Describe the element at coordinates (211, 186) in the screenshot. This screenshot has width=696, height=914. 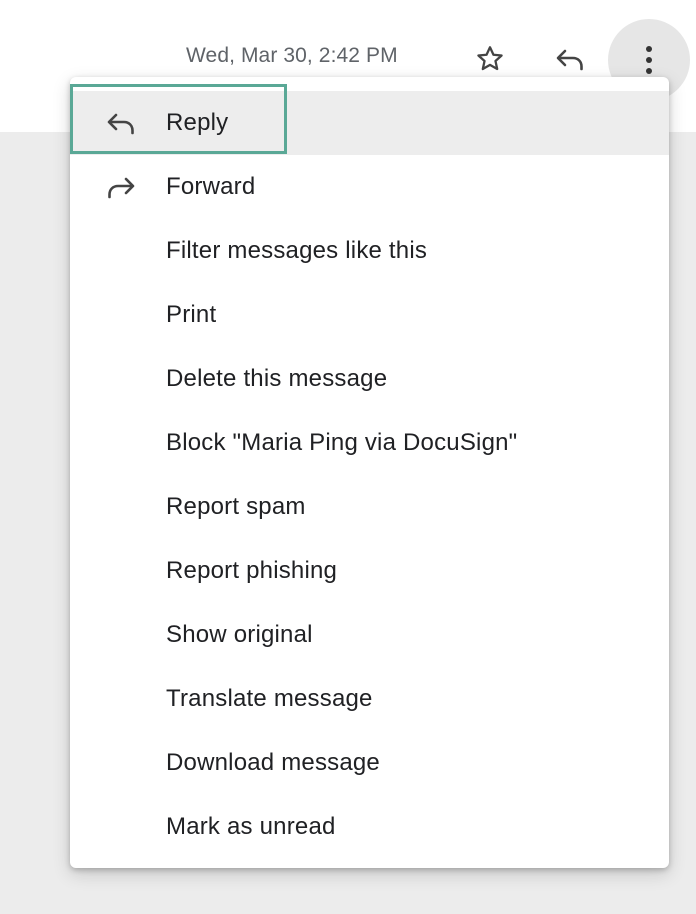
I see `menu-item-label: Forward` at that location.